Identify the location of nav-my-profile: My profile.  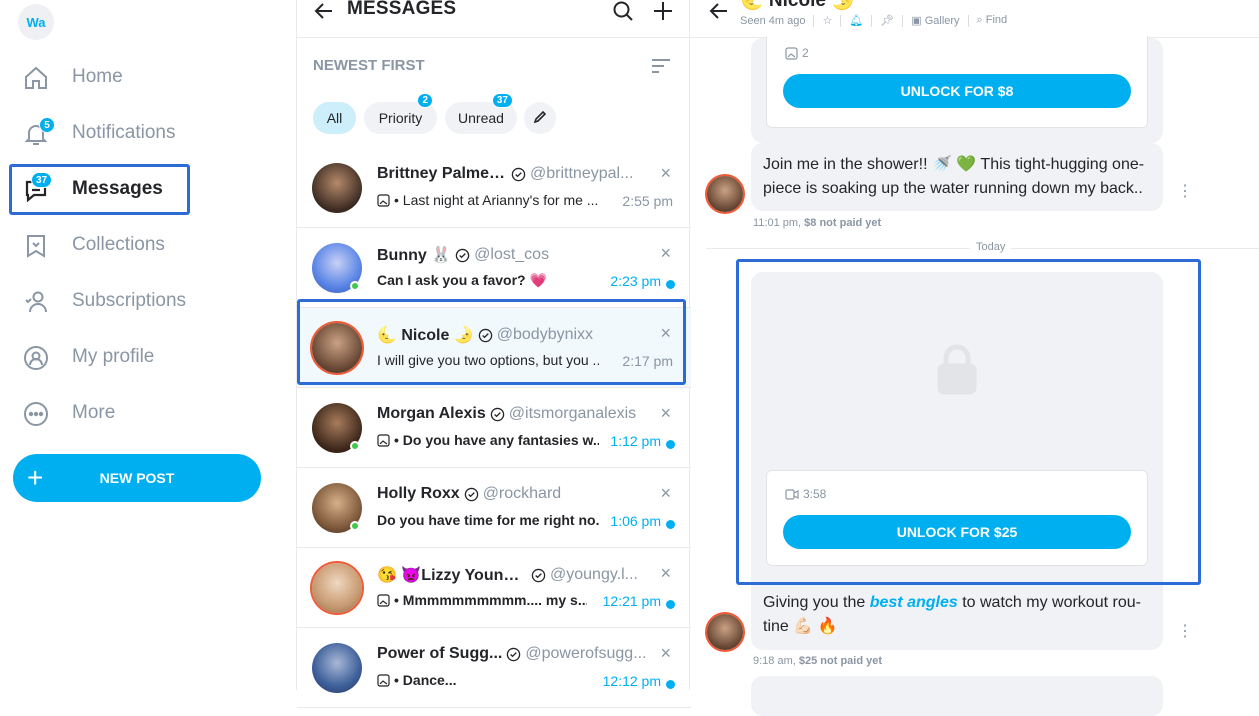
(100, 357).